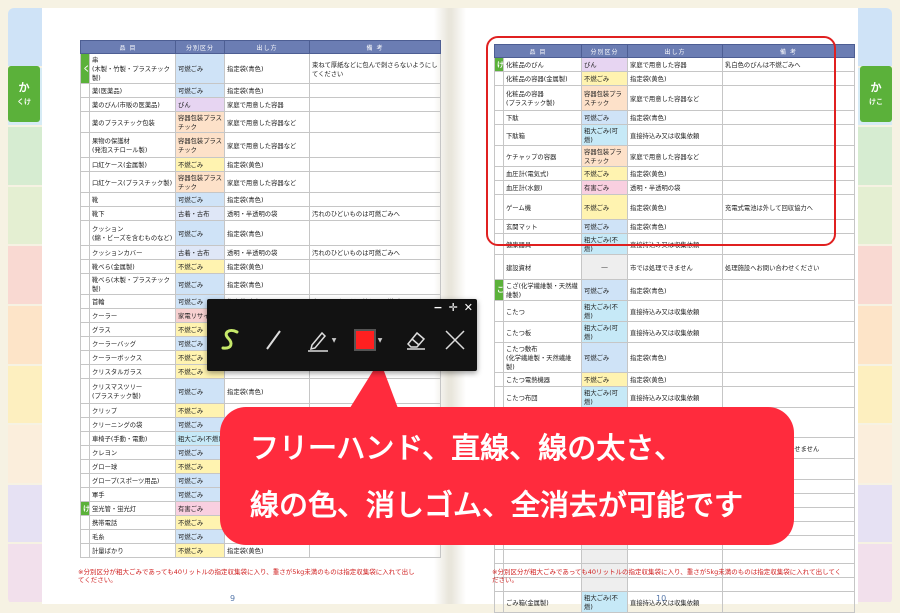 This screenshot has width=900, height=613. Describe the element at coordinates (200, 164) in the screenshot. I see `category-cell: 不燃ごみ` at that location.